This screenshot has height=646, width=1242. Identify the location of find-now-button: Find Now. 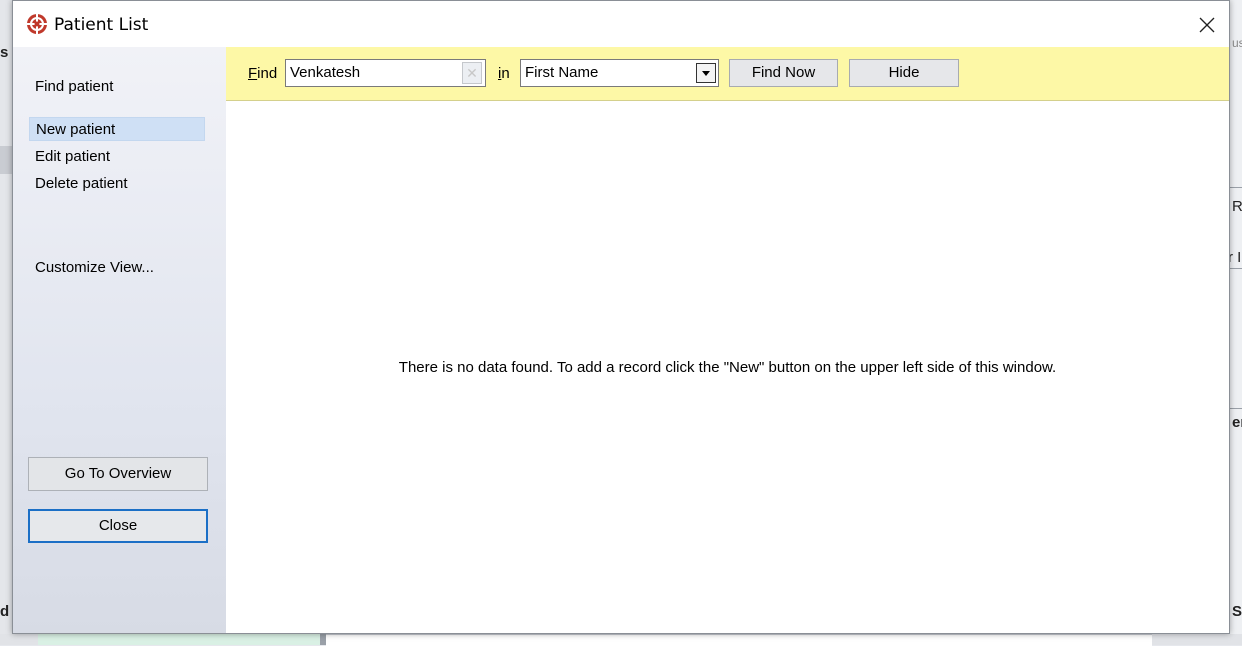
(783, 73).